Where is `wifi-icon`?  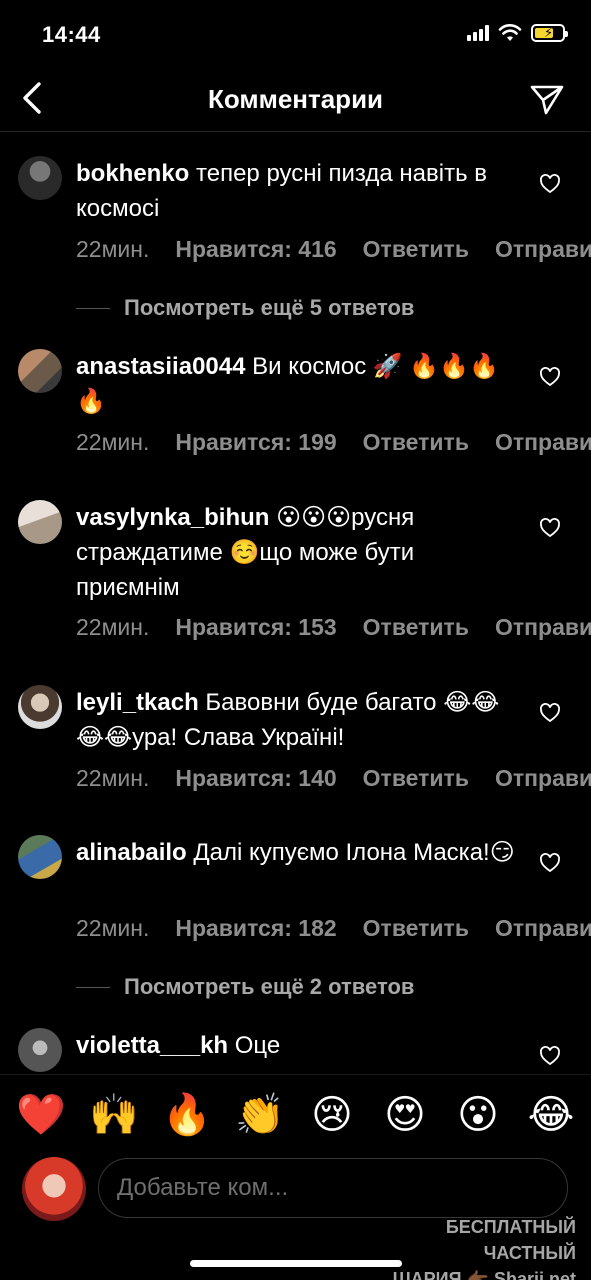 wifi-icon is located at coordinates (510, 32).